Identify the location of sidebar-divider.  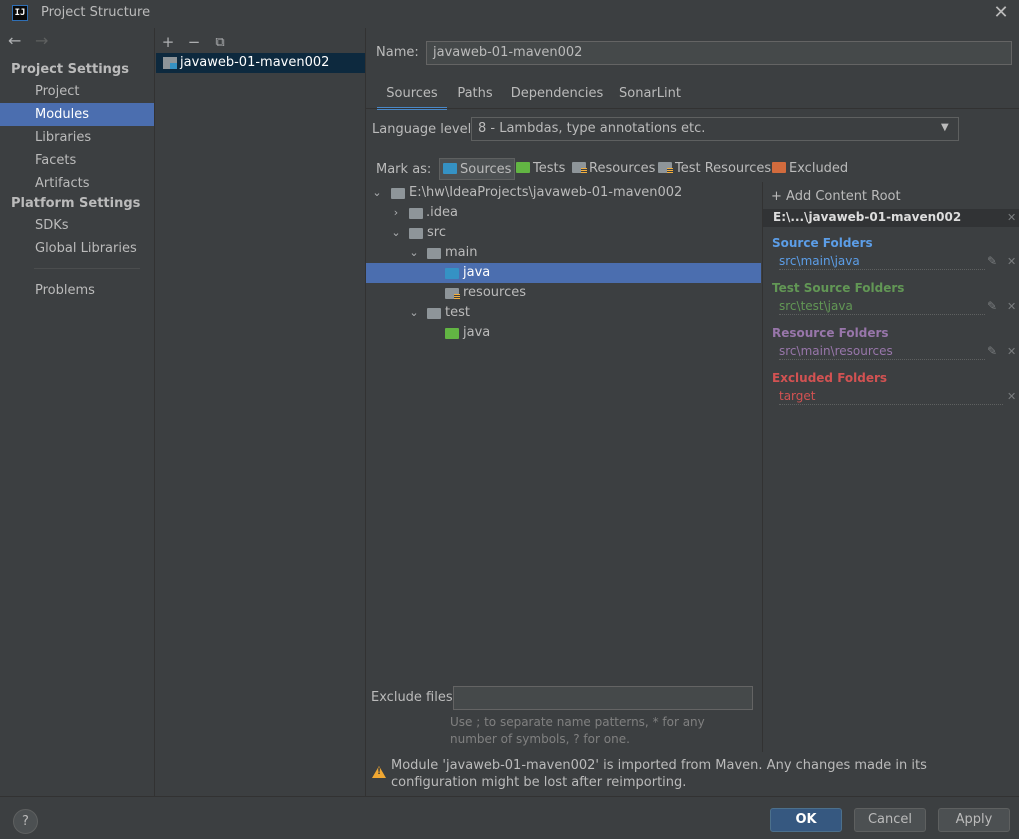
(87, 268).